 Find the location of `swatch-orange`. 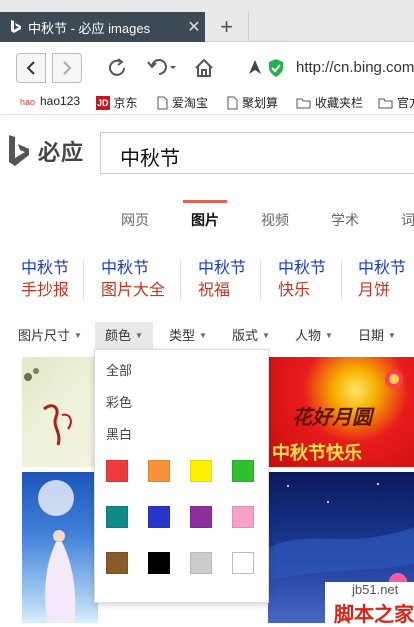

swatch-orange is located at coordinates (159, 471).